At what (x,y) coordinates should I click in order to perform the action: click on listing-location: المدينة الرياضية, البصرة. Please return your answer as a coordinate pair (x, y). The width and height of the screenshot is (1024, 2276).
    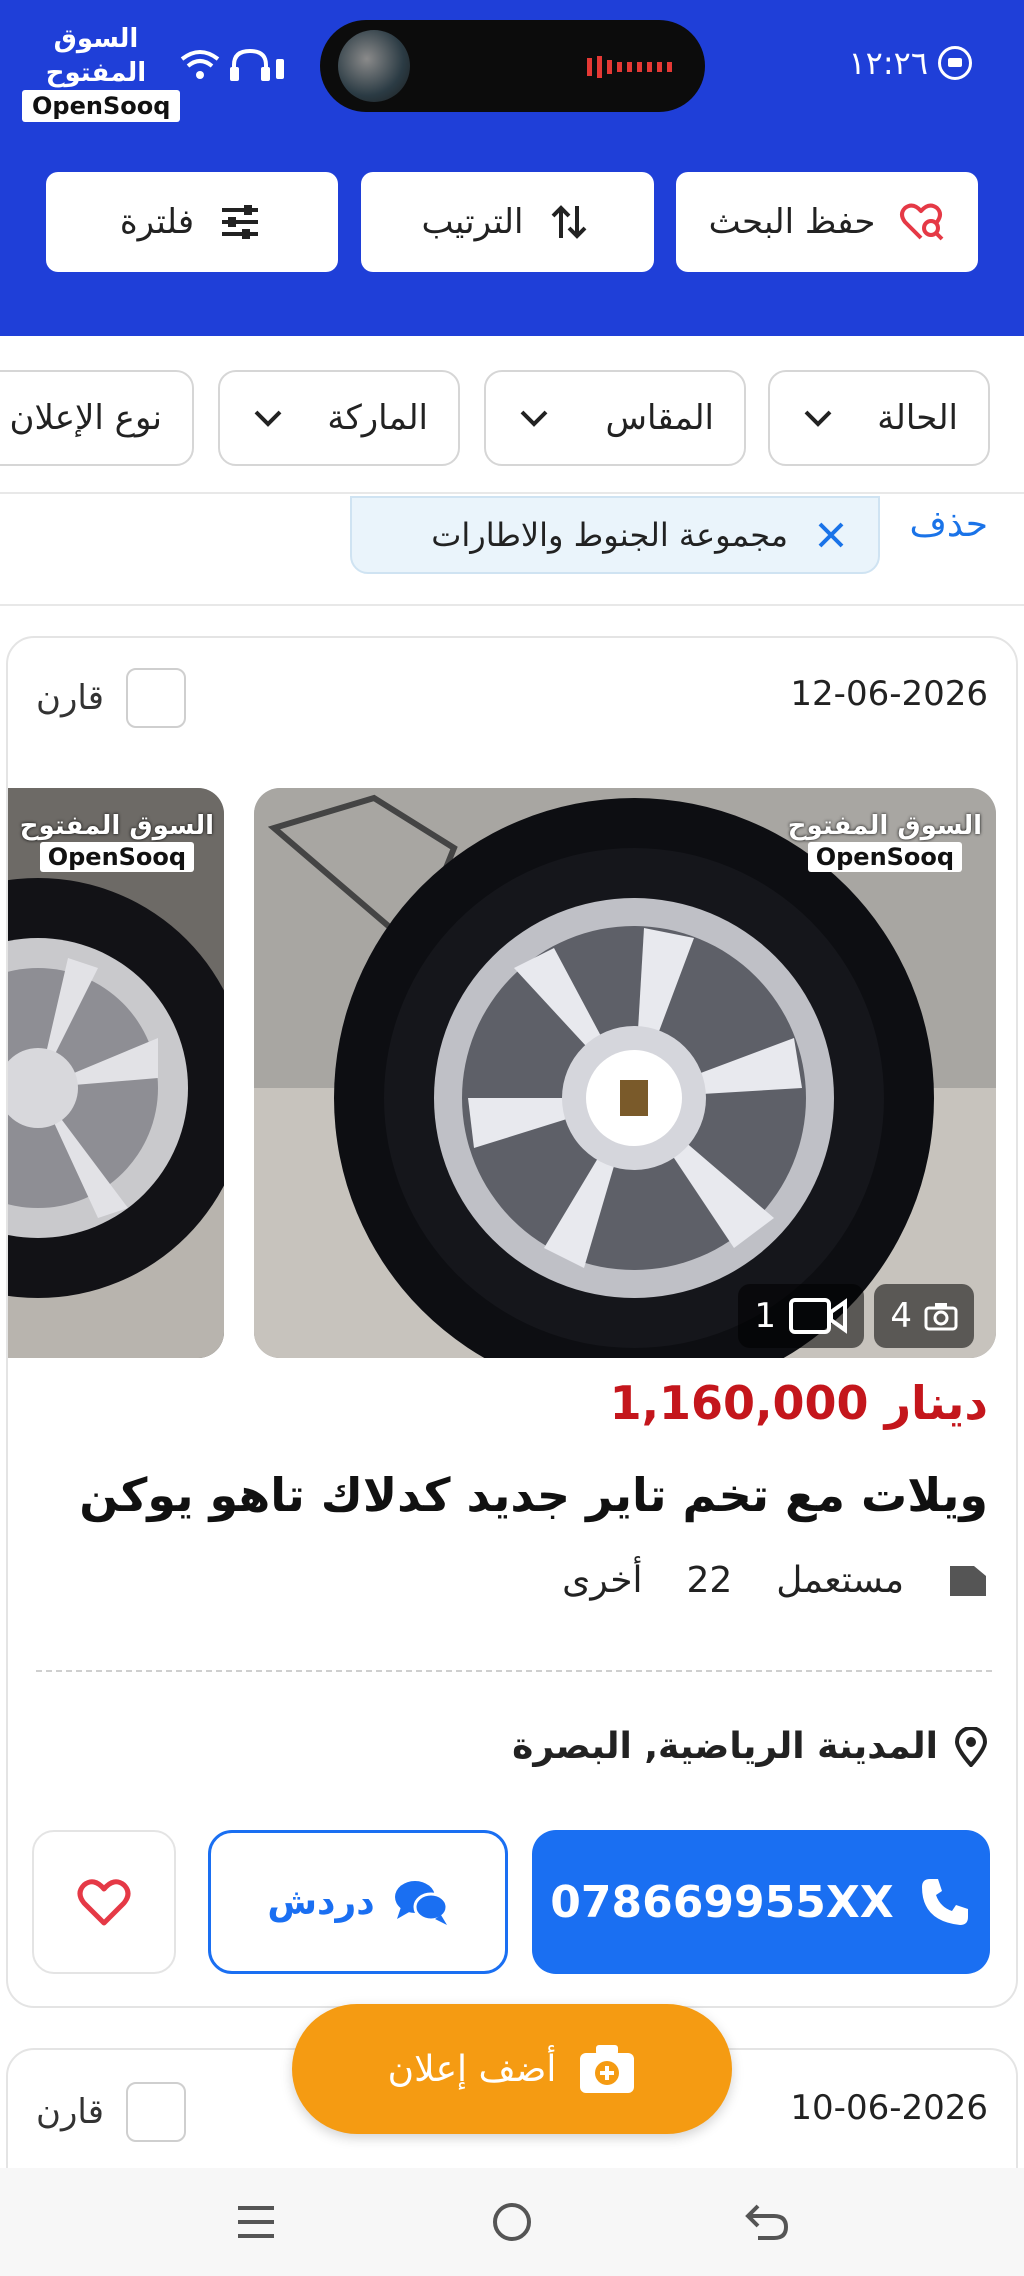
    Looking at the image, I should click on (750, 1746).